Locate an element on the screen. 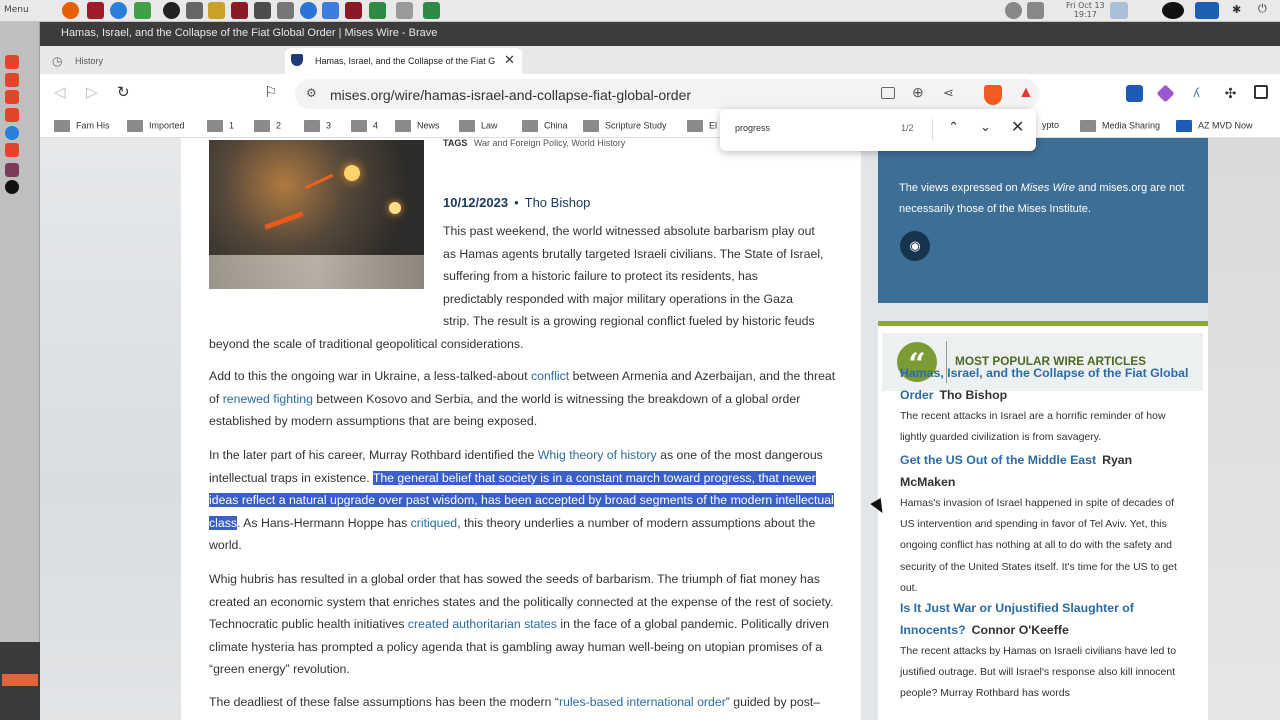  bluetooth-icon: ✱ is located at coordinates (1236, 9).